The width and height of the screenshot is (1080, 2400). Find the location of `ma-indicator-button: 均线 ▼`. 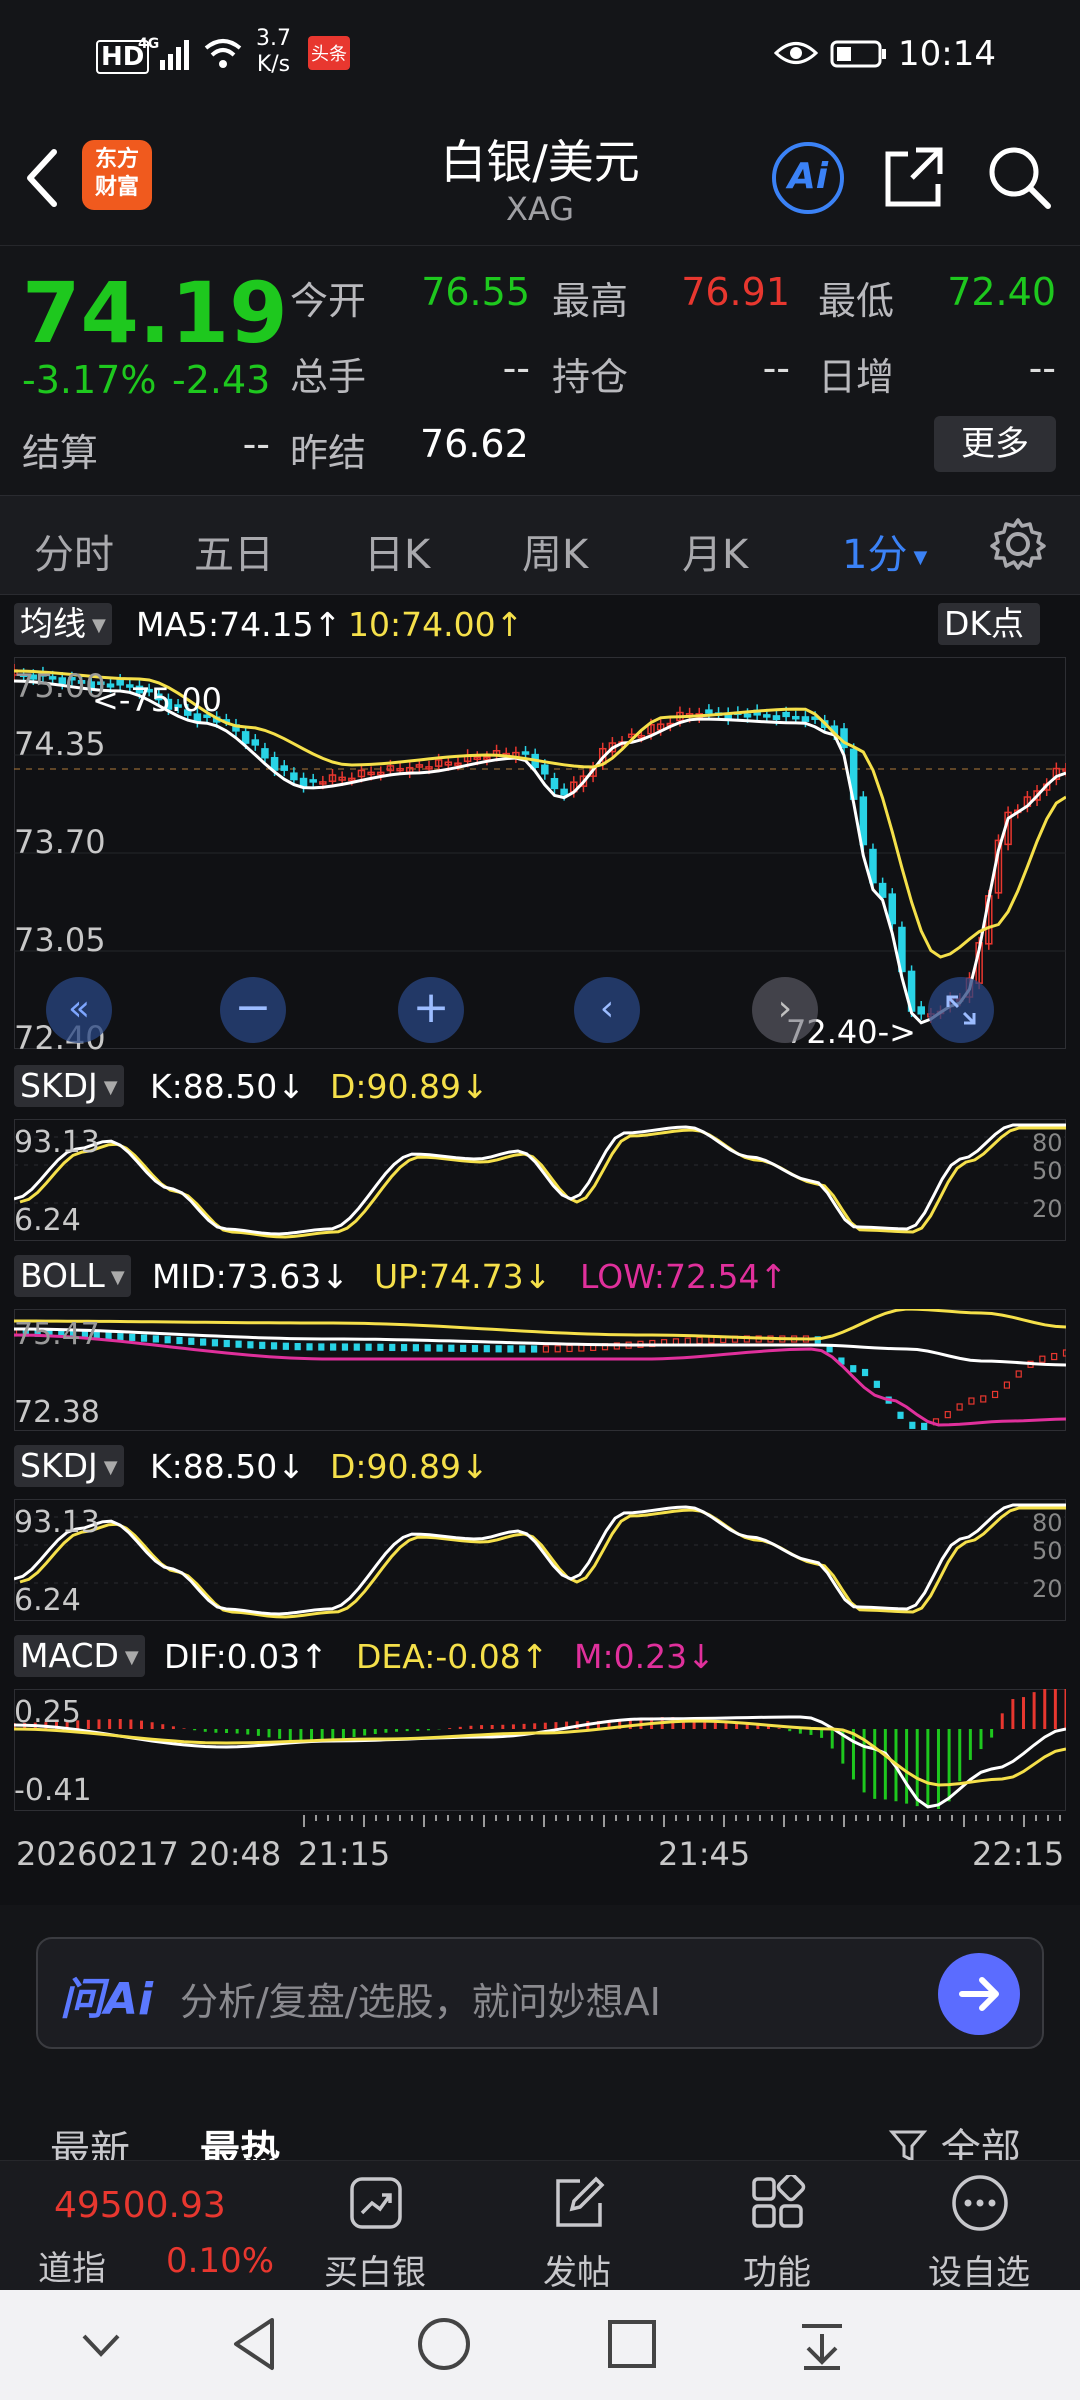

ma-indicator-button: 均线 ▼ is located at coordinates (63, 624).